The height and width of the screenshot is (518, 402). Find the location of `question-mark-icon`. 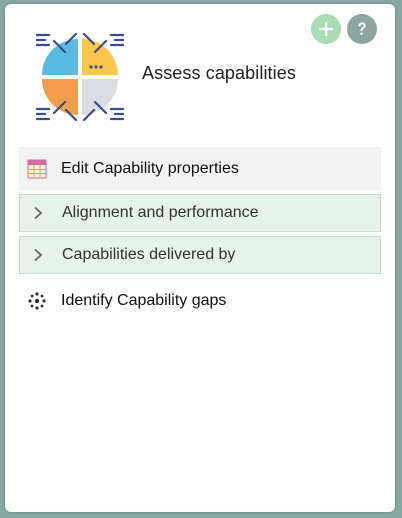

question-mark-icon is located at coordinates (362, 28).